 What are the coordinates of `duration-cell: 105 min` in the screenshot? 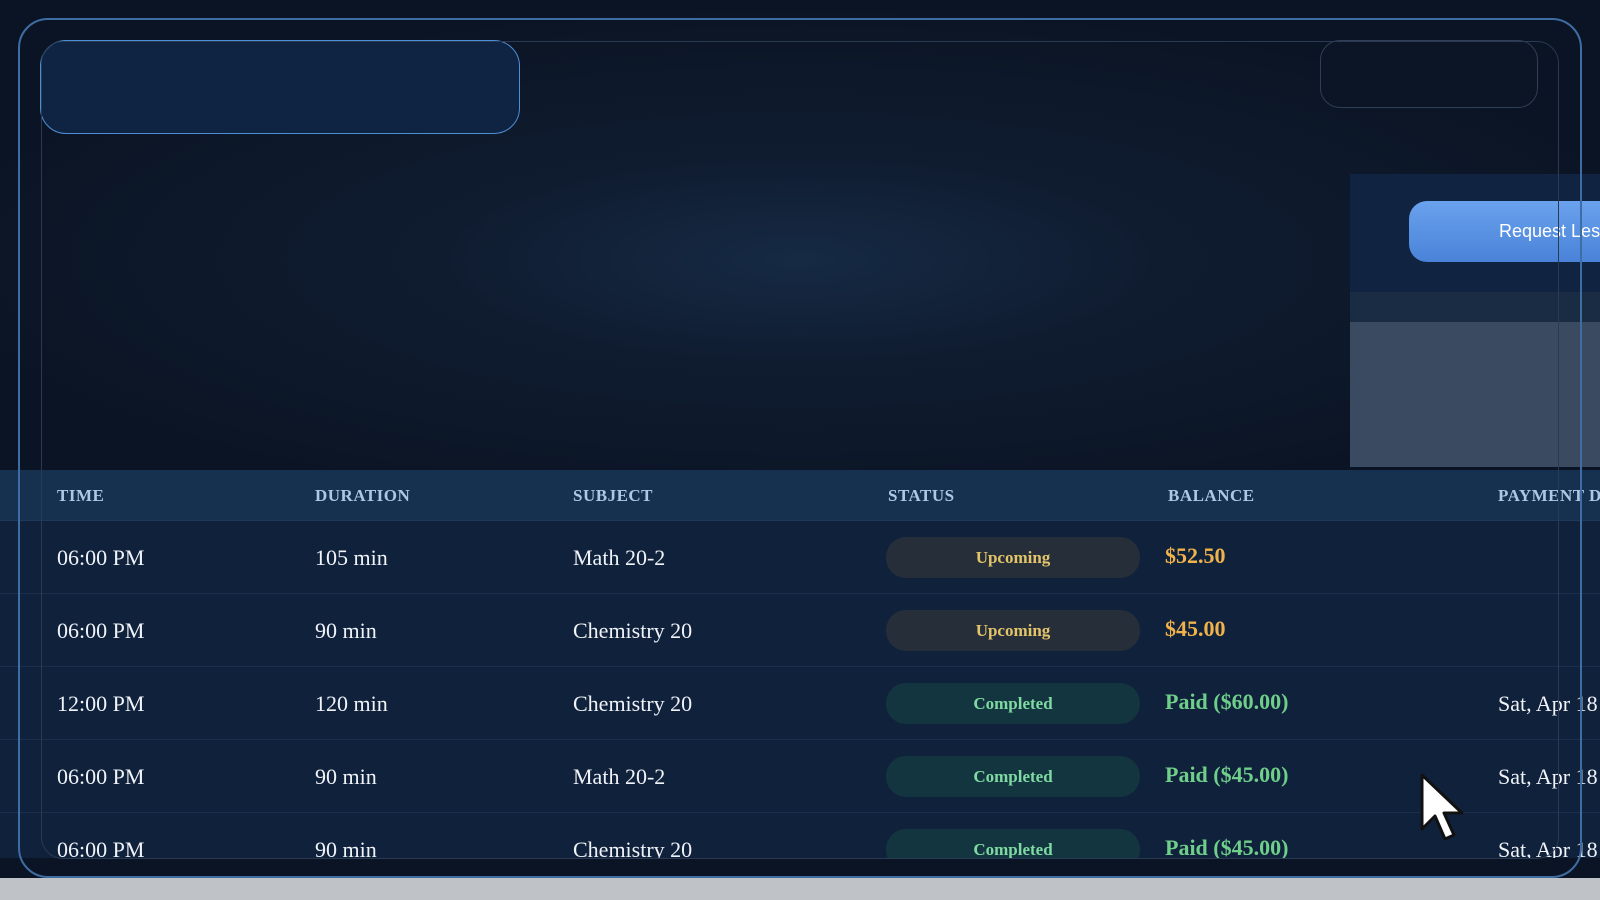 It's located at (351, 557).